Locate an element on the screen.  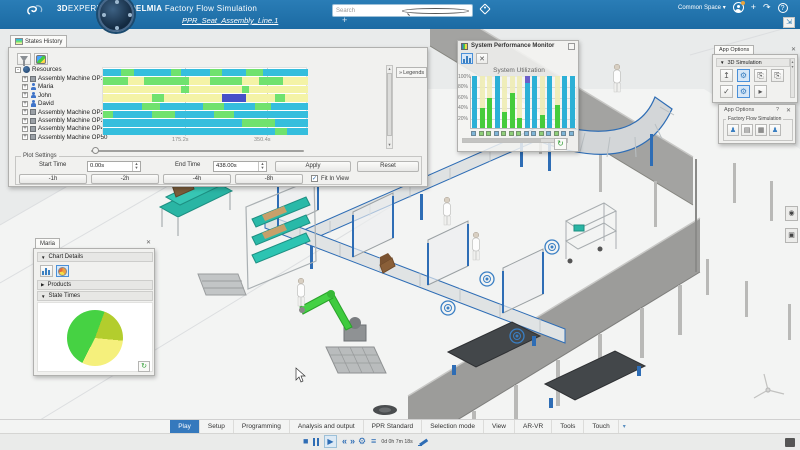
fast-forward-button: » is located at coordinates (352, 441).